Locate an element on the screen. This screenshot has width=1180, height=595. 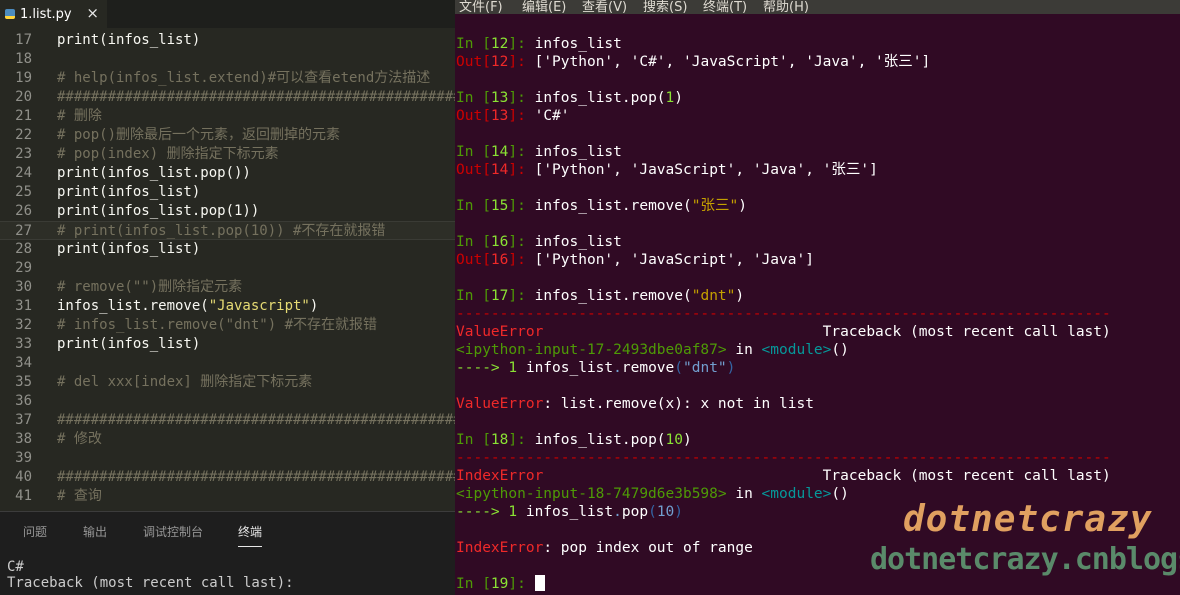
panel-tab-terminal: 终端 is located at coordinates (250, 535).